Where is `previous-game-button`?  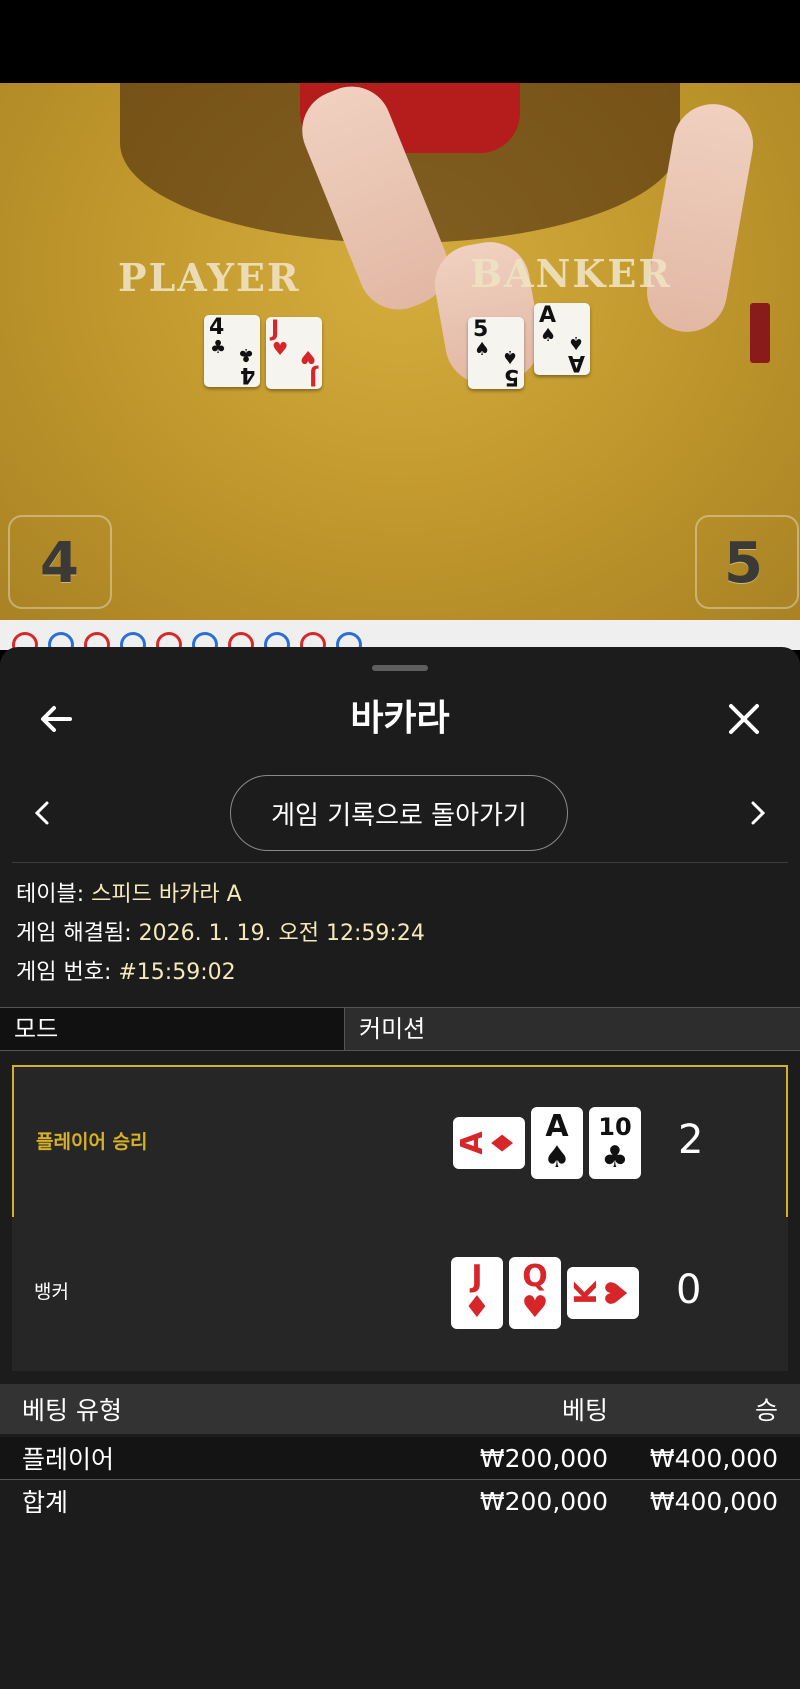
previous-game-button is located at coordinates (42, 813).